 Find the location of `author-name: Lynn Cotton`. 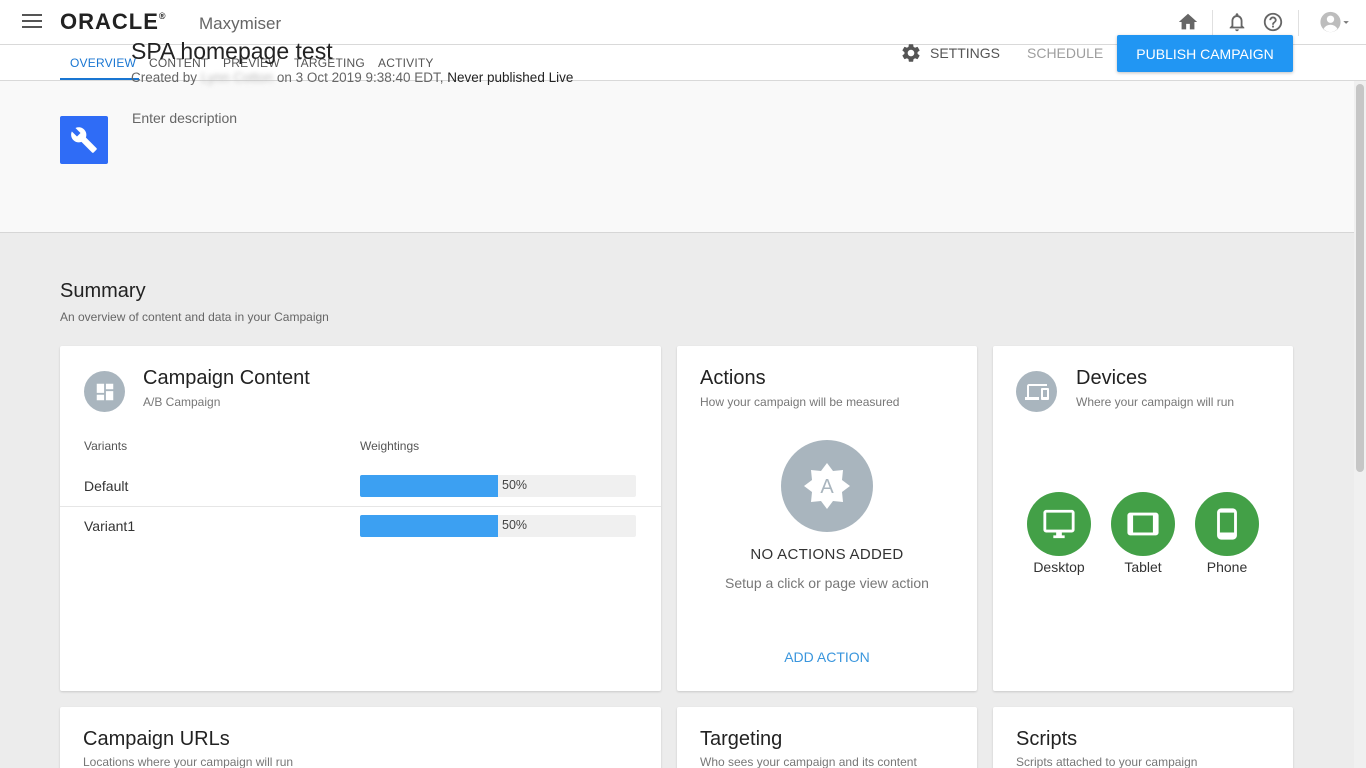

author-name: Lynn Cotton is located at coordinates (237, 77).